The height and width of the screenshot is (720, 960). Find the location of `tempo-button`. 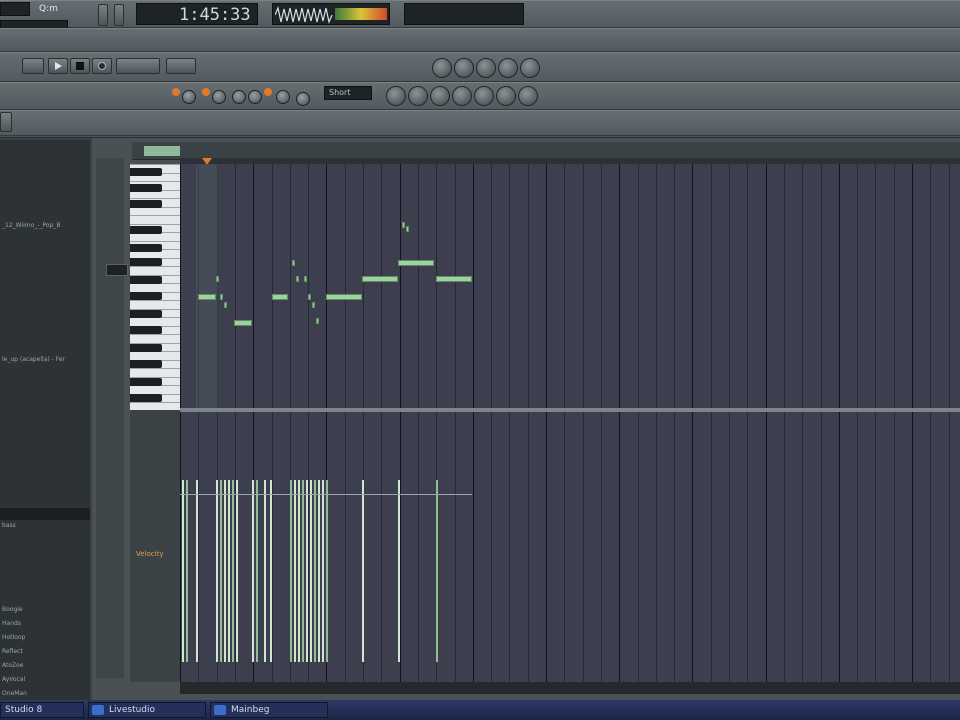

tempo-button is located at coordinates (138, 66).